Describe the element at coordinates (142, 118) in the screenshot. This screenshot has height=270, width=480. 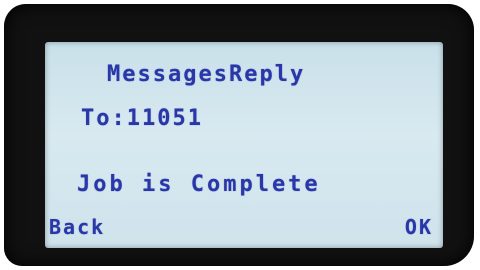
I see `recipient-line: To:11051` at that location.